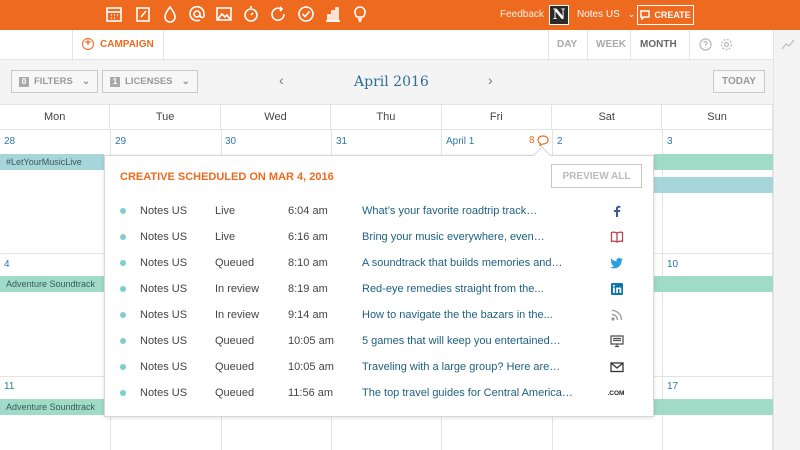  Describe the element at coordinates (88, 44) in the screenshot. I see `plus-circle-icon: +` at that location.